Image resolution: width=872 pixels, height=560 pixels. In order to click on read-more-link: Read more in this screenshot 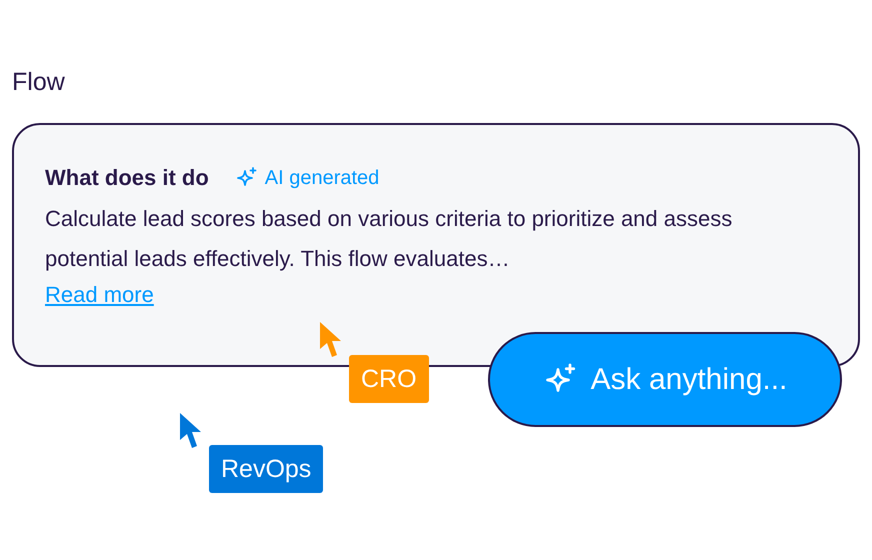, I will do `click(99, 295)`.